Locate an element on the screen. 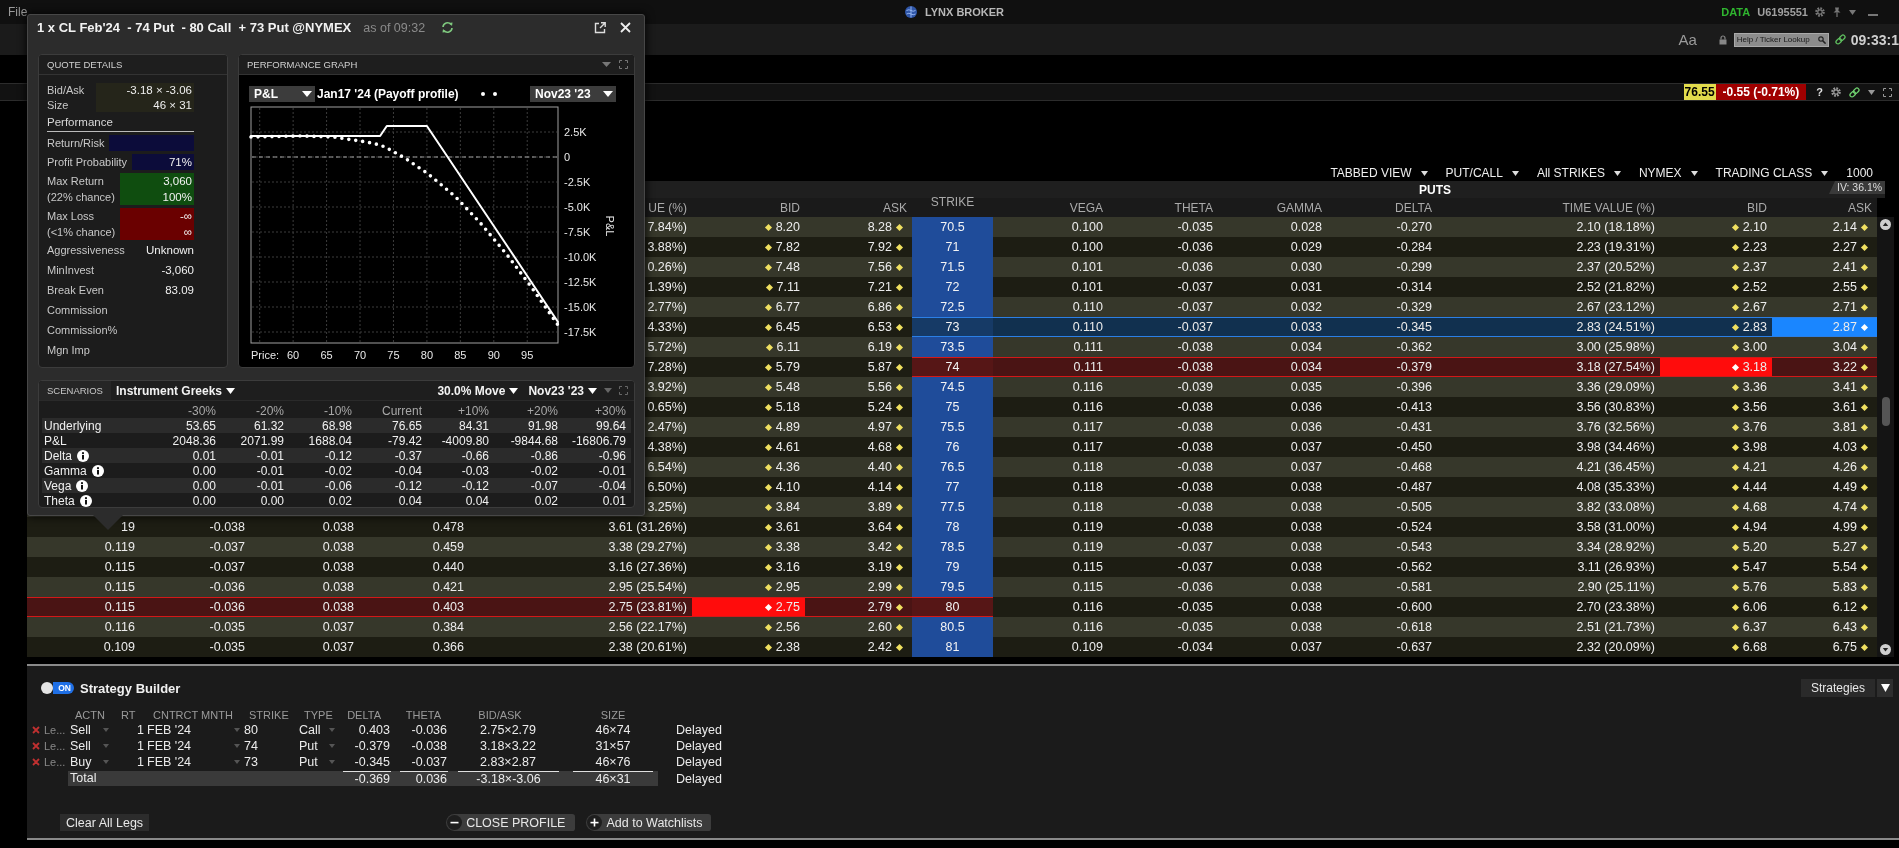  bid-price: 2.95 is located at coordinates (782, 587).